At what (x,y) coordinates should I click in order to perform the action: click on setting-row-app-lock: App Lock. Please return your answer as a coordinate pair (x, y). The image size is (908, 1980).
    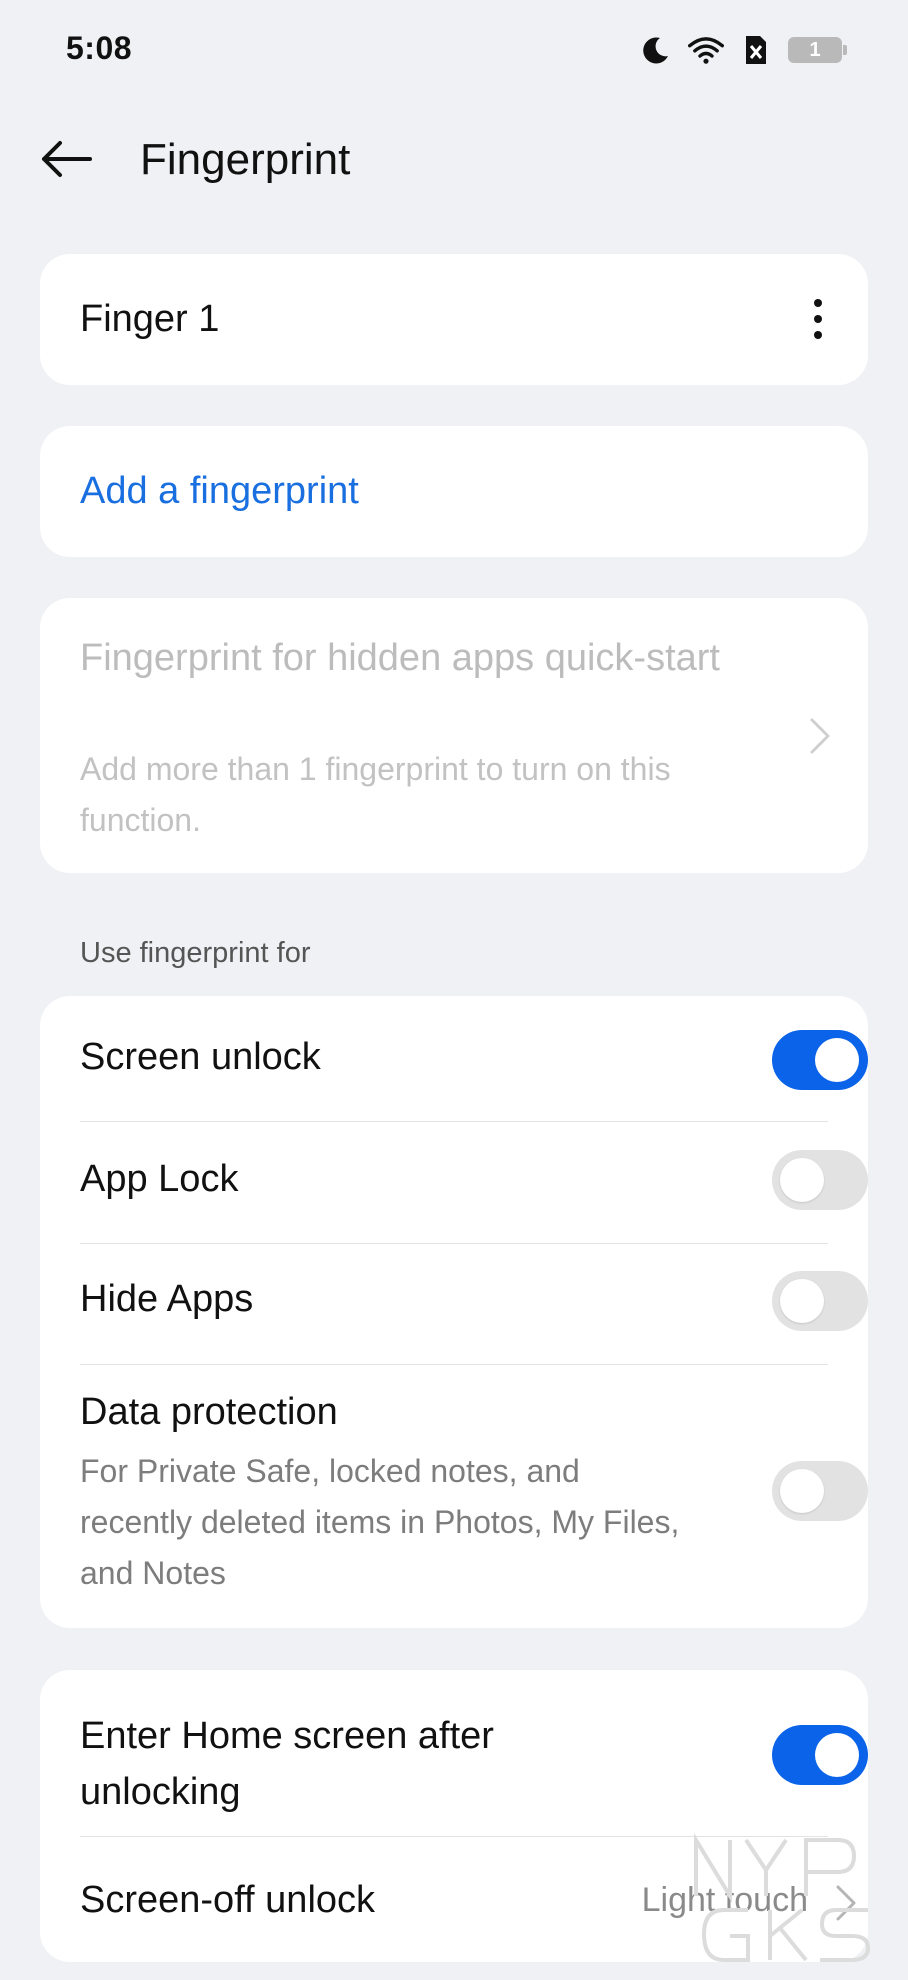
    Looking at the image, I should click on (474, 1182).